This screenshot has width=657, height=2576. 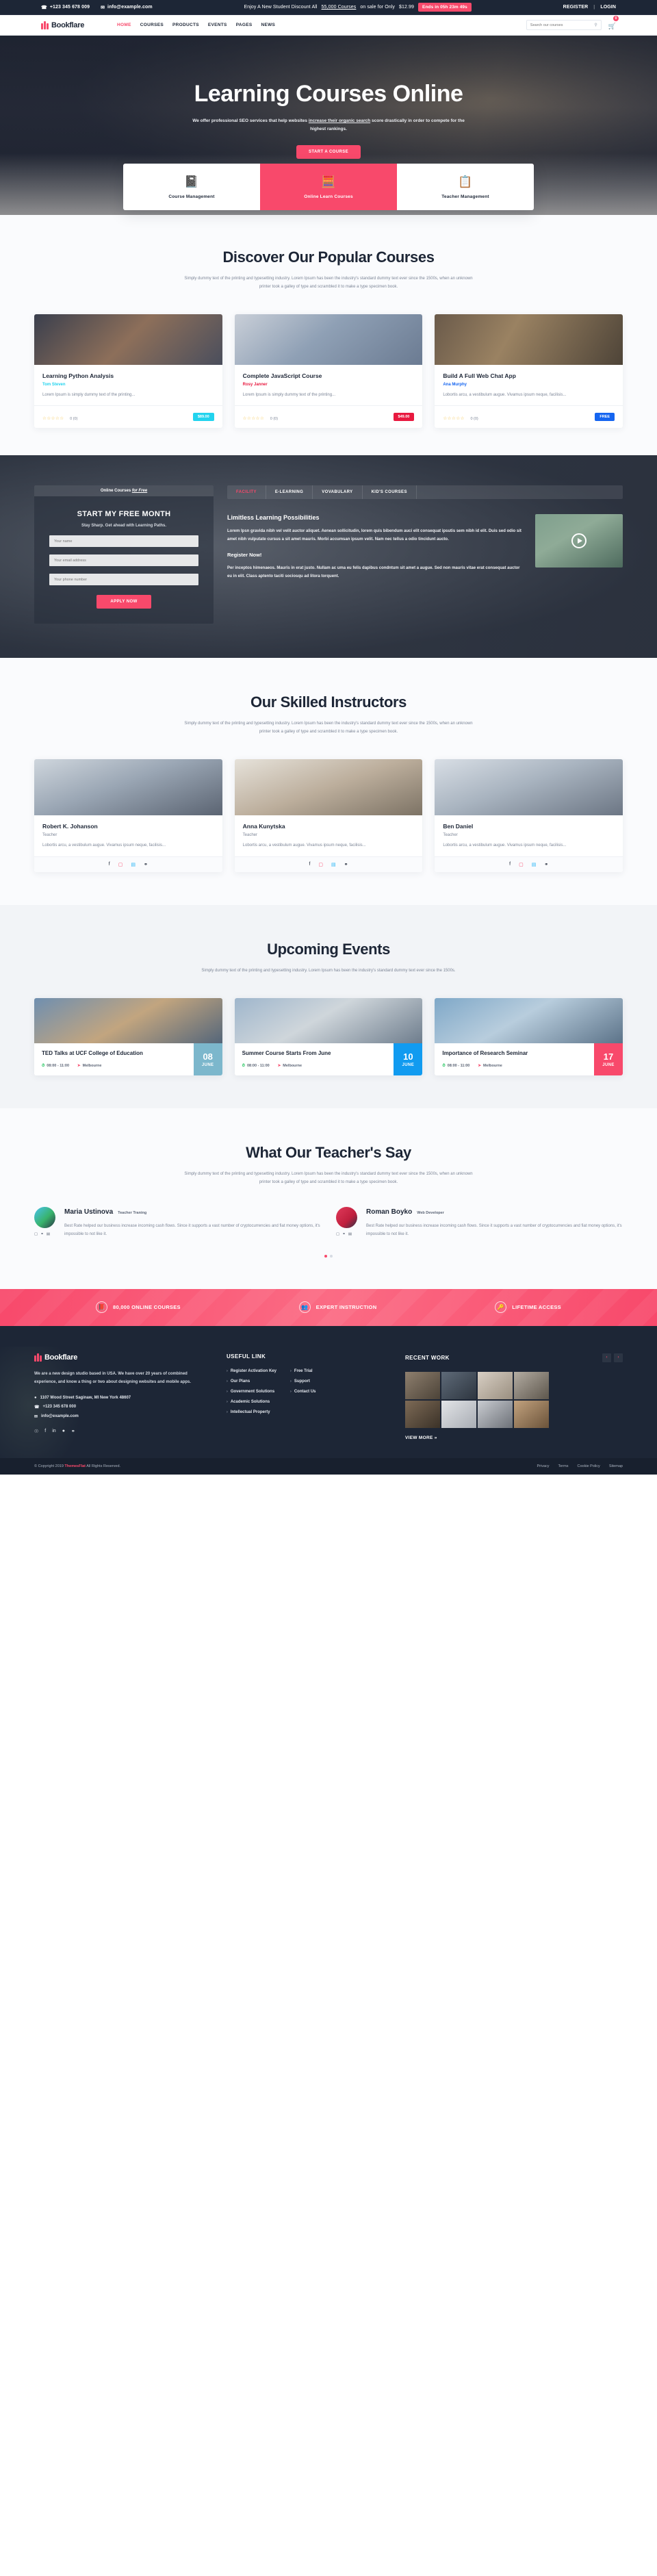 I want to click on footer-link-cookie-policy: Cookie Policy, so click(x=588, y=1466).